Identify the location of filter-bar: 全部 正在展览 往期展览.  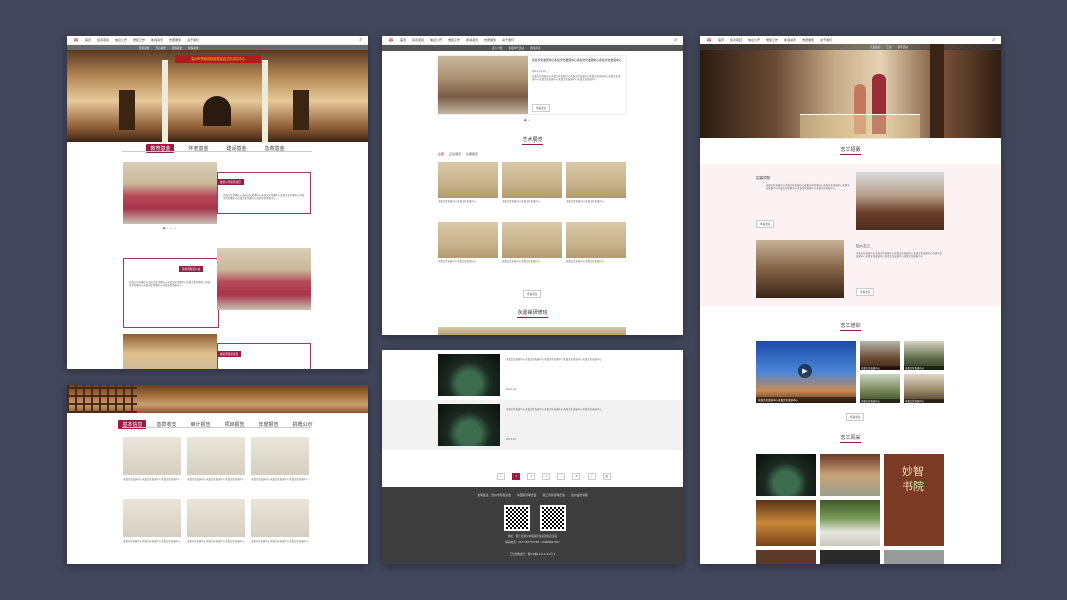
(458, 154).